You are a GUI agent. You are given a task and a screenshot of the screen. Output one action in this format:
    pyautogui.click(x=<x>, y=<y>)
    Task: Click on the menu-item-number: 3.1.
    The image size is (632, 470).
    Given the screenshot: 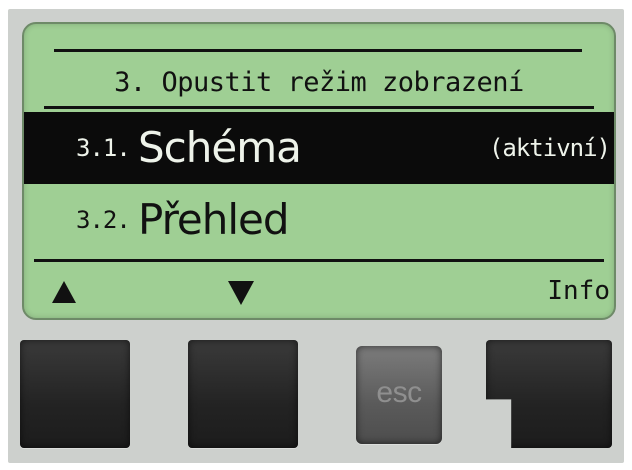 What is the action you would take?
    pyautogui.click(x=103, y=148)
    